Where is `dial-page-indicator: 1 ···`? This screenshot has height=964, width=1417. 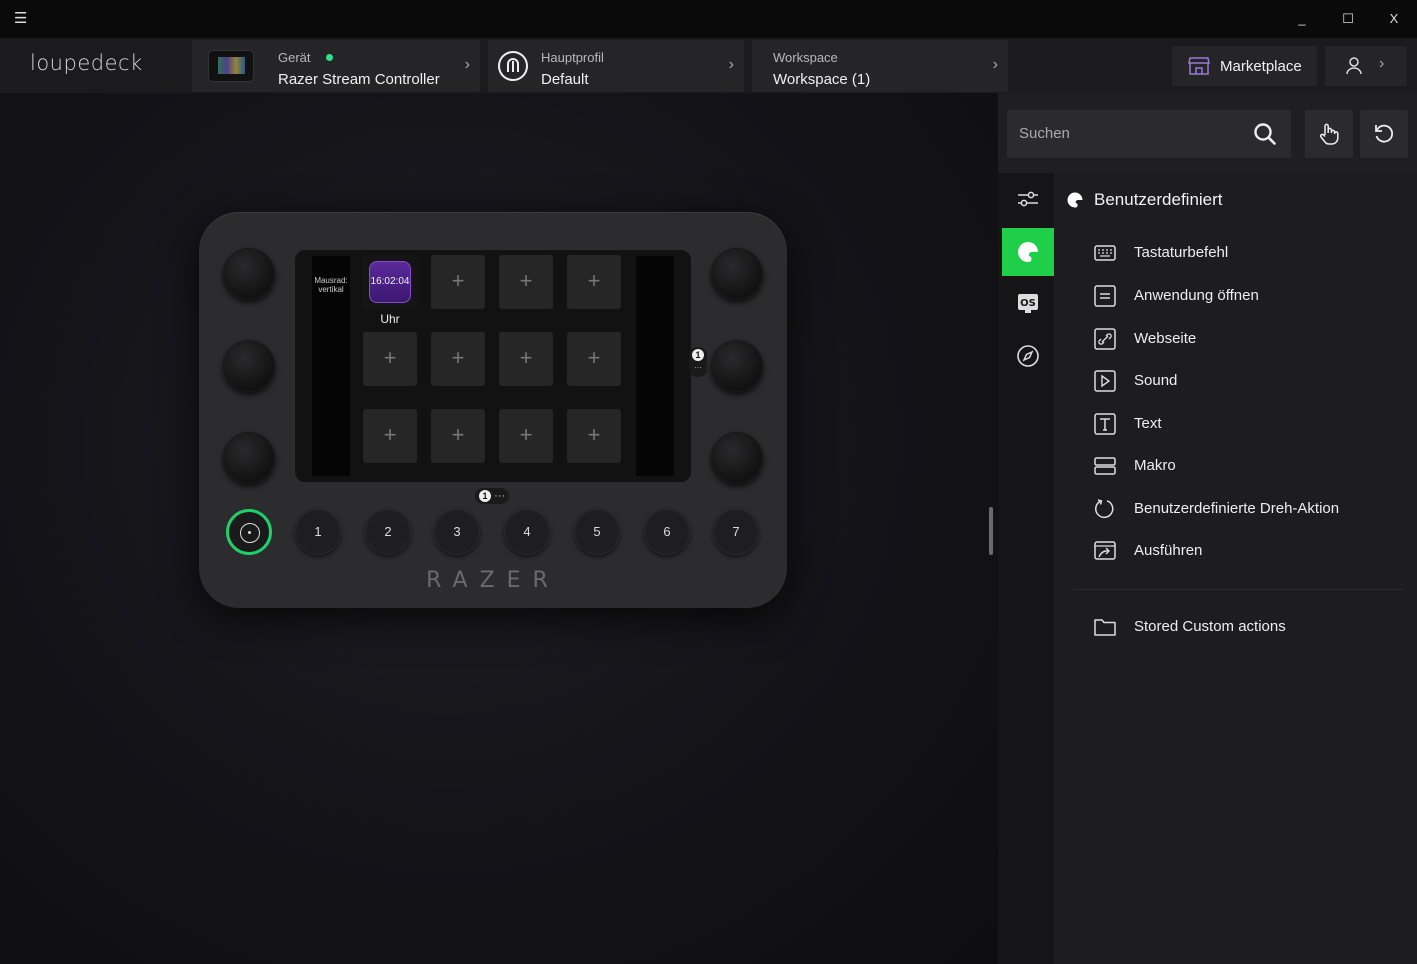
dial-page-indicator: 1 ··· is located at coordinates (698, 362).